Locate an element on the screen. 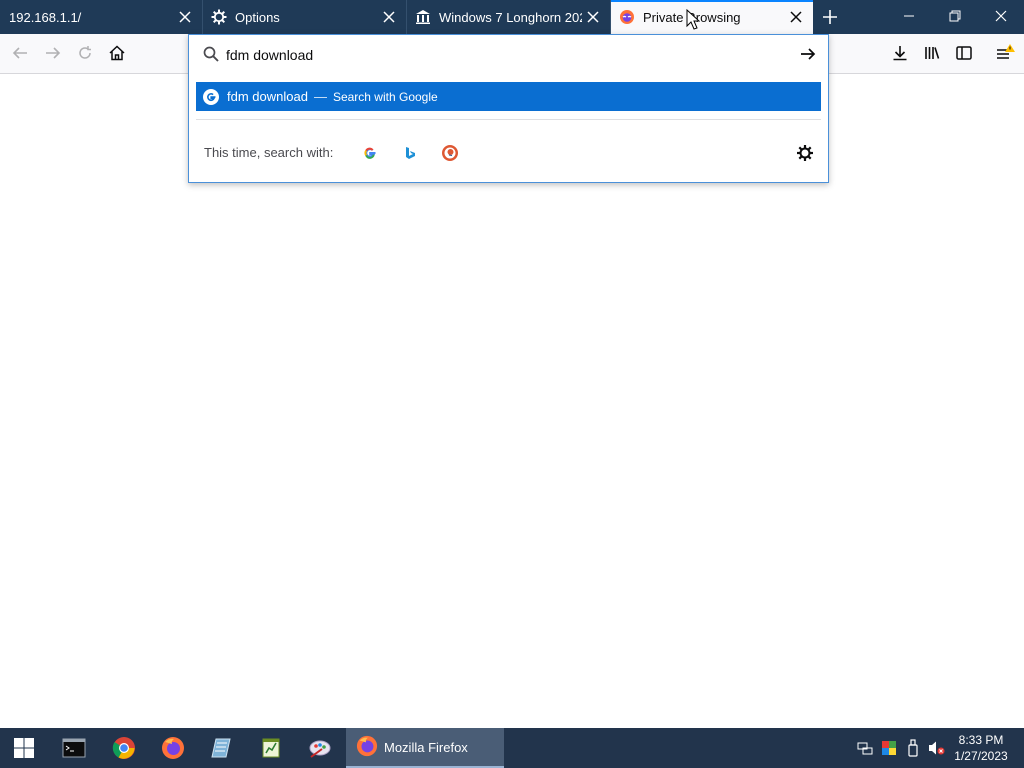 Image resolution: width=1024 pixels, height=768 pixels. duckduckgo-icon is located at coordinates (450, 153).